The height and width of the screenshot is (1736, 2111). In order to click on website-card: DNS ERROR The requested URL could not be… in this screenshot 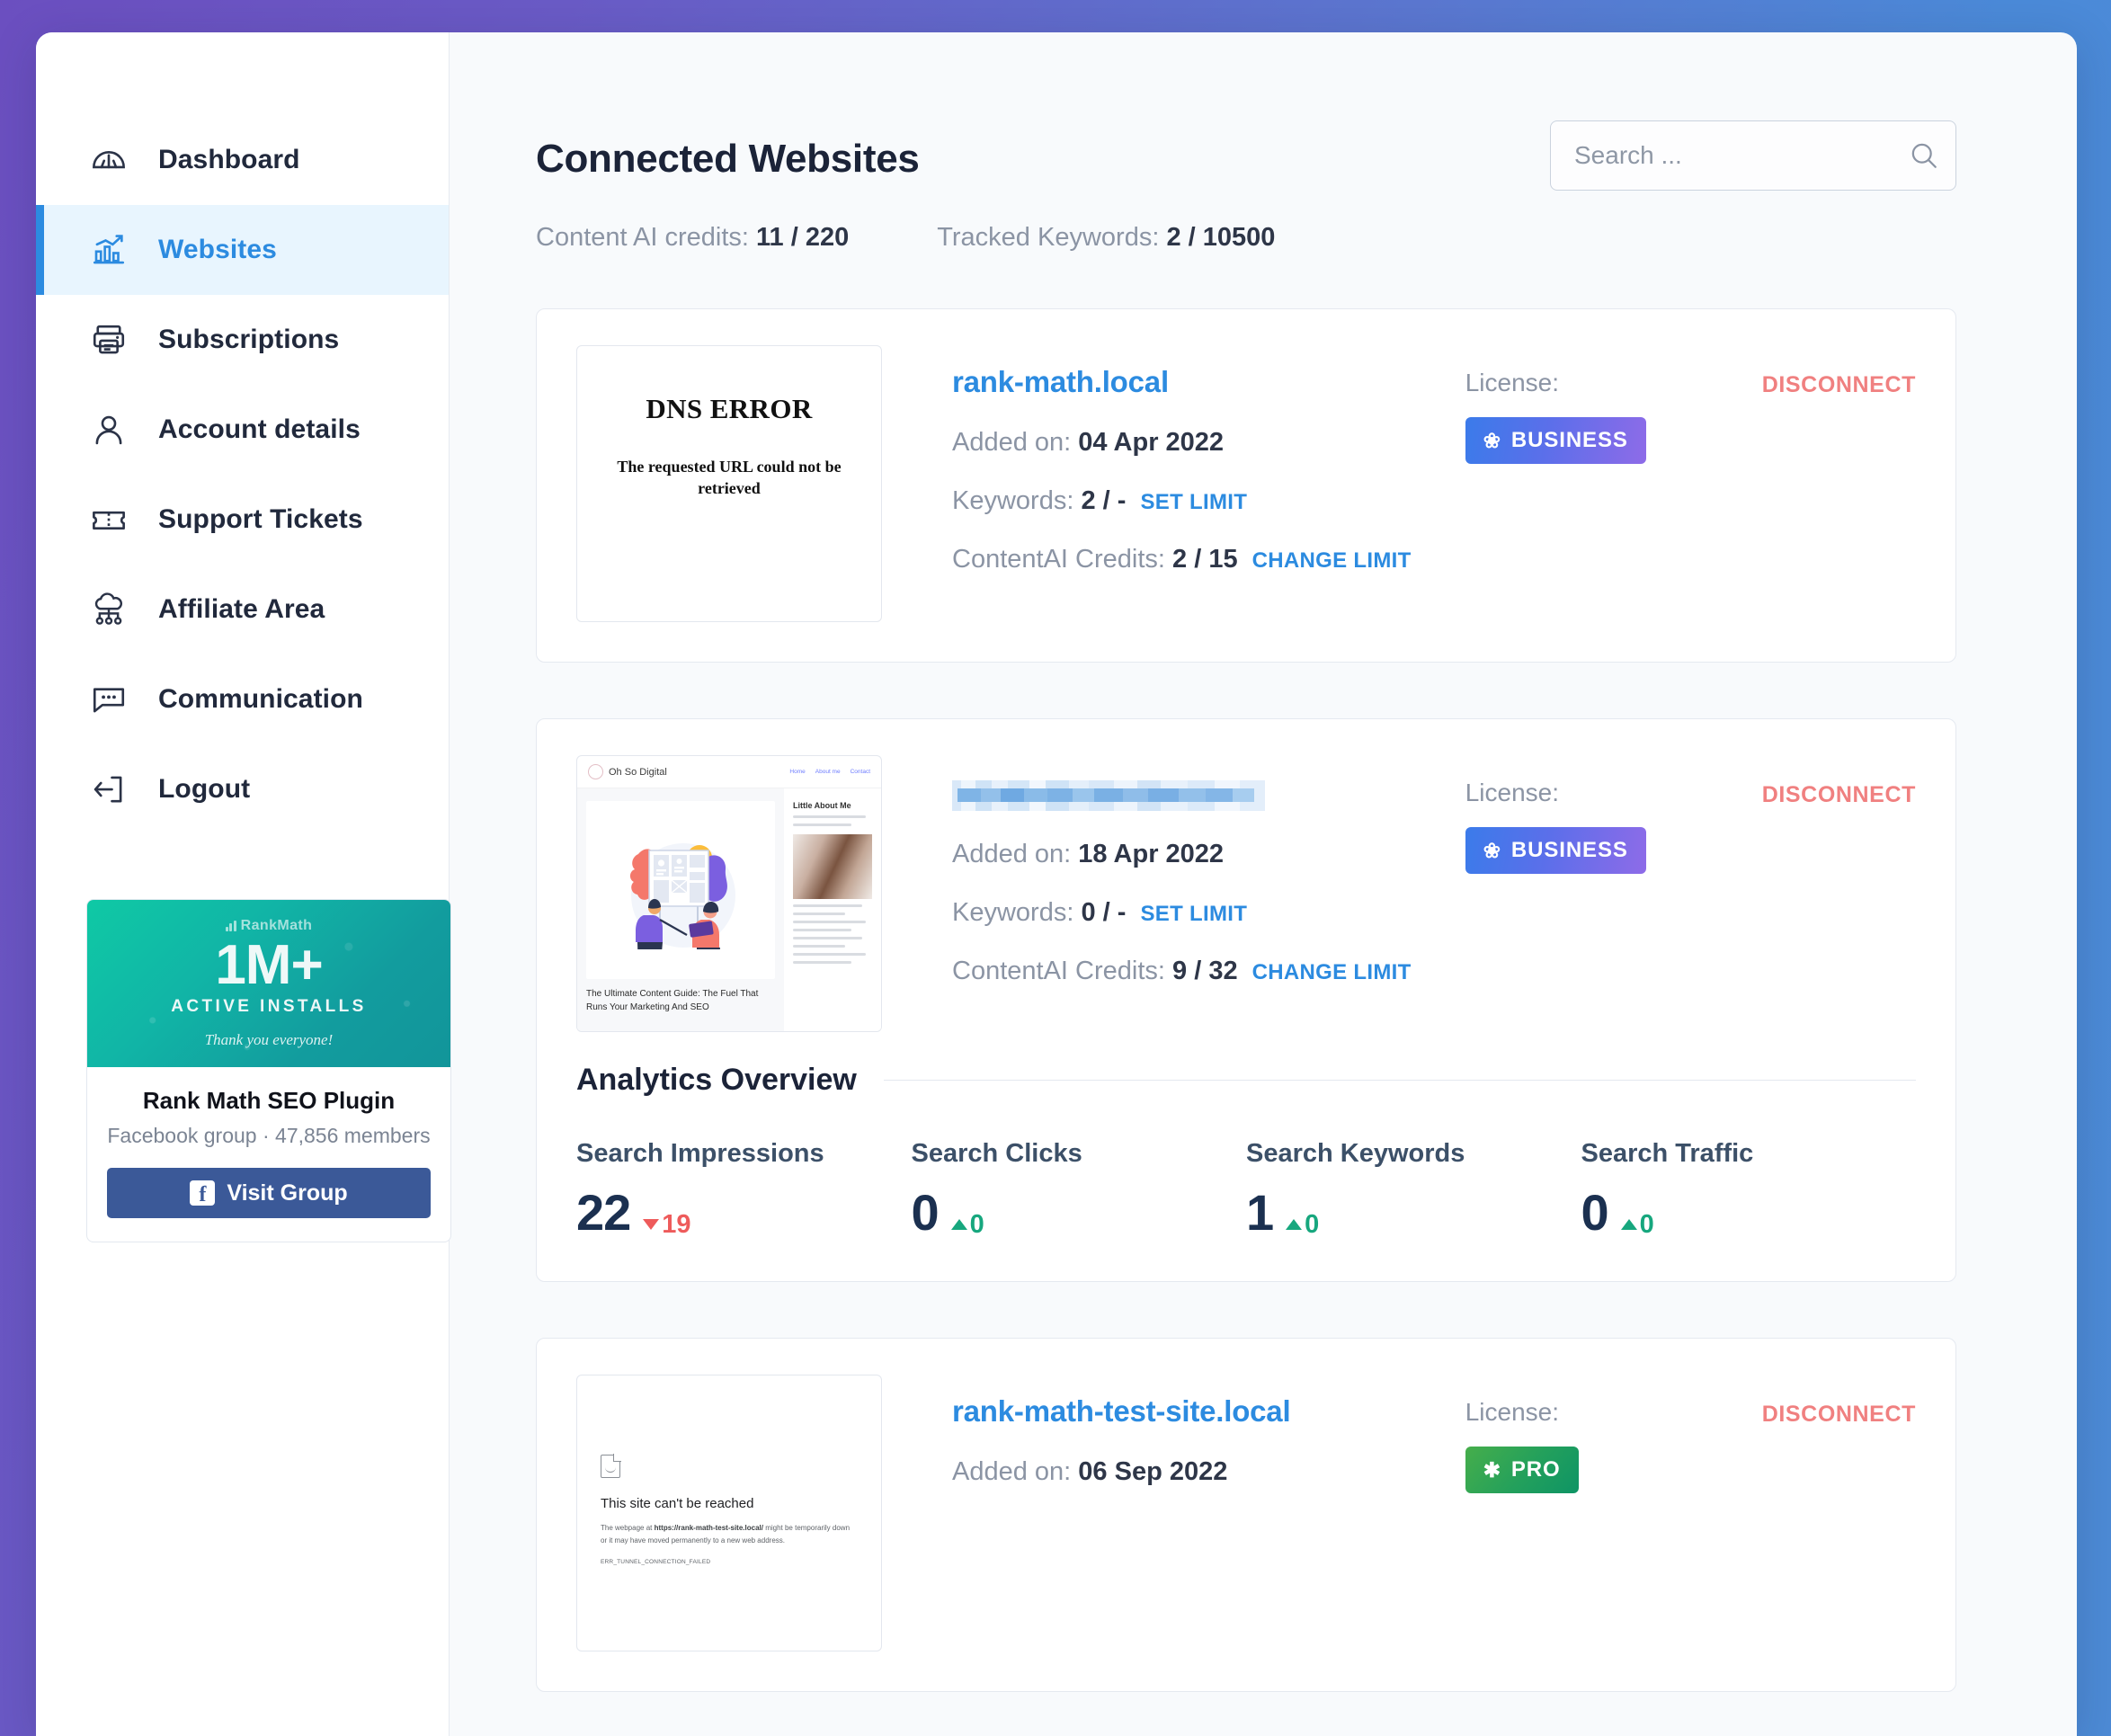, I will do `click(1246, 485)`.